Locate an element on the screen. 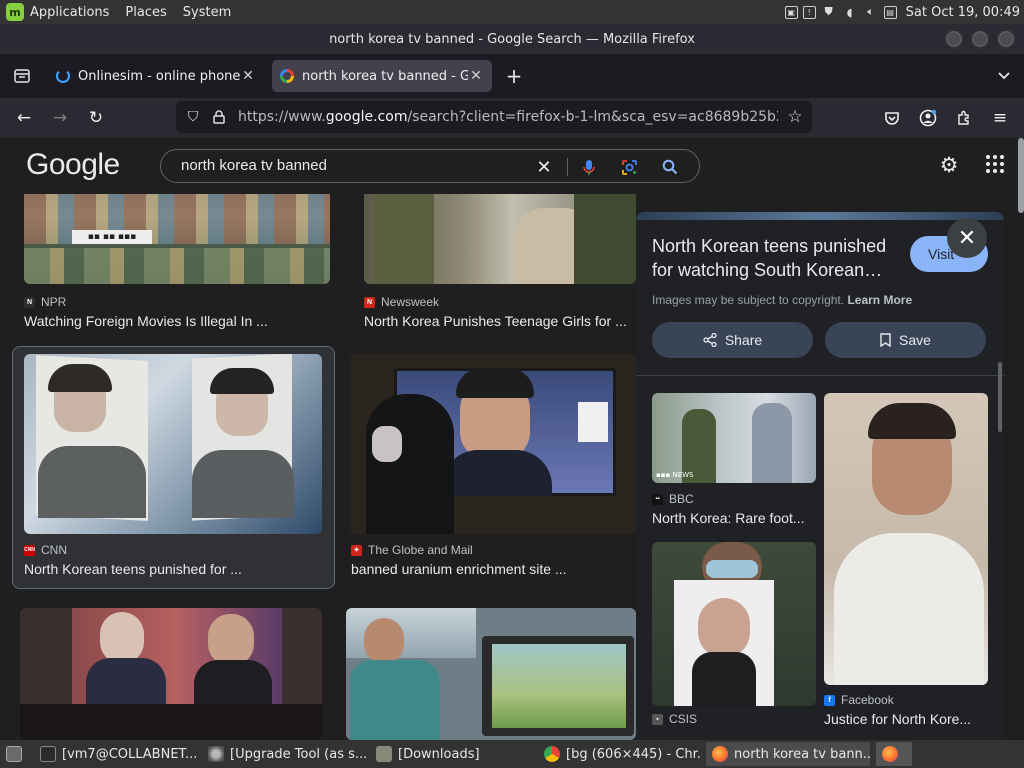 This screenshot has height=768, width=1024. tab-title: north korea tv banned - Goo is located at coordinates (385, 76).